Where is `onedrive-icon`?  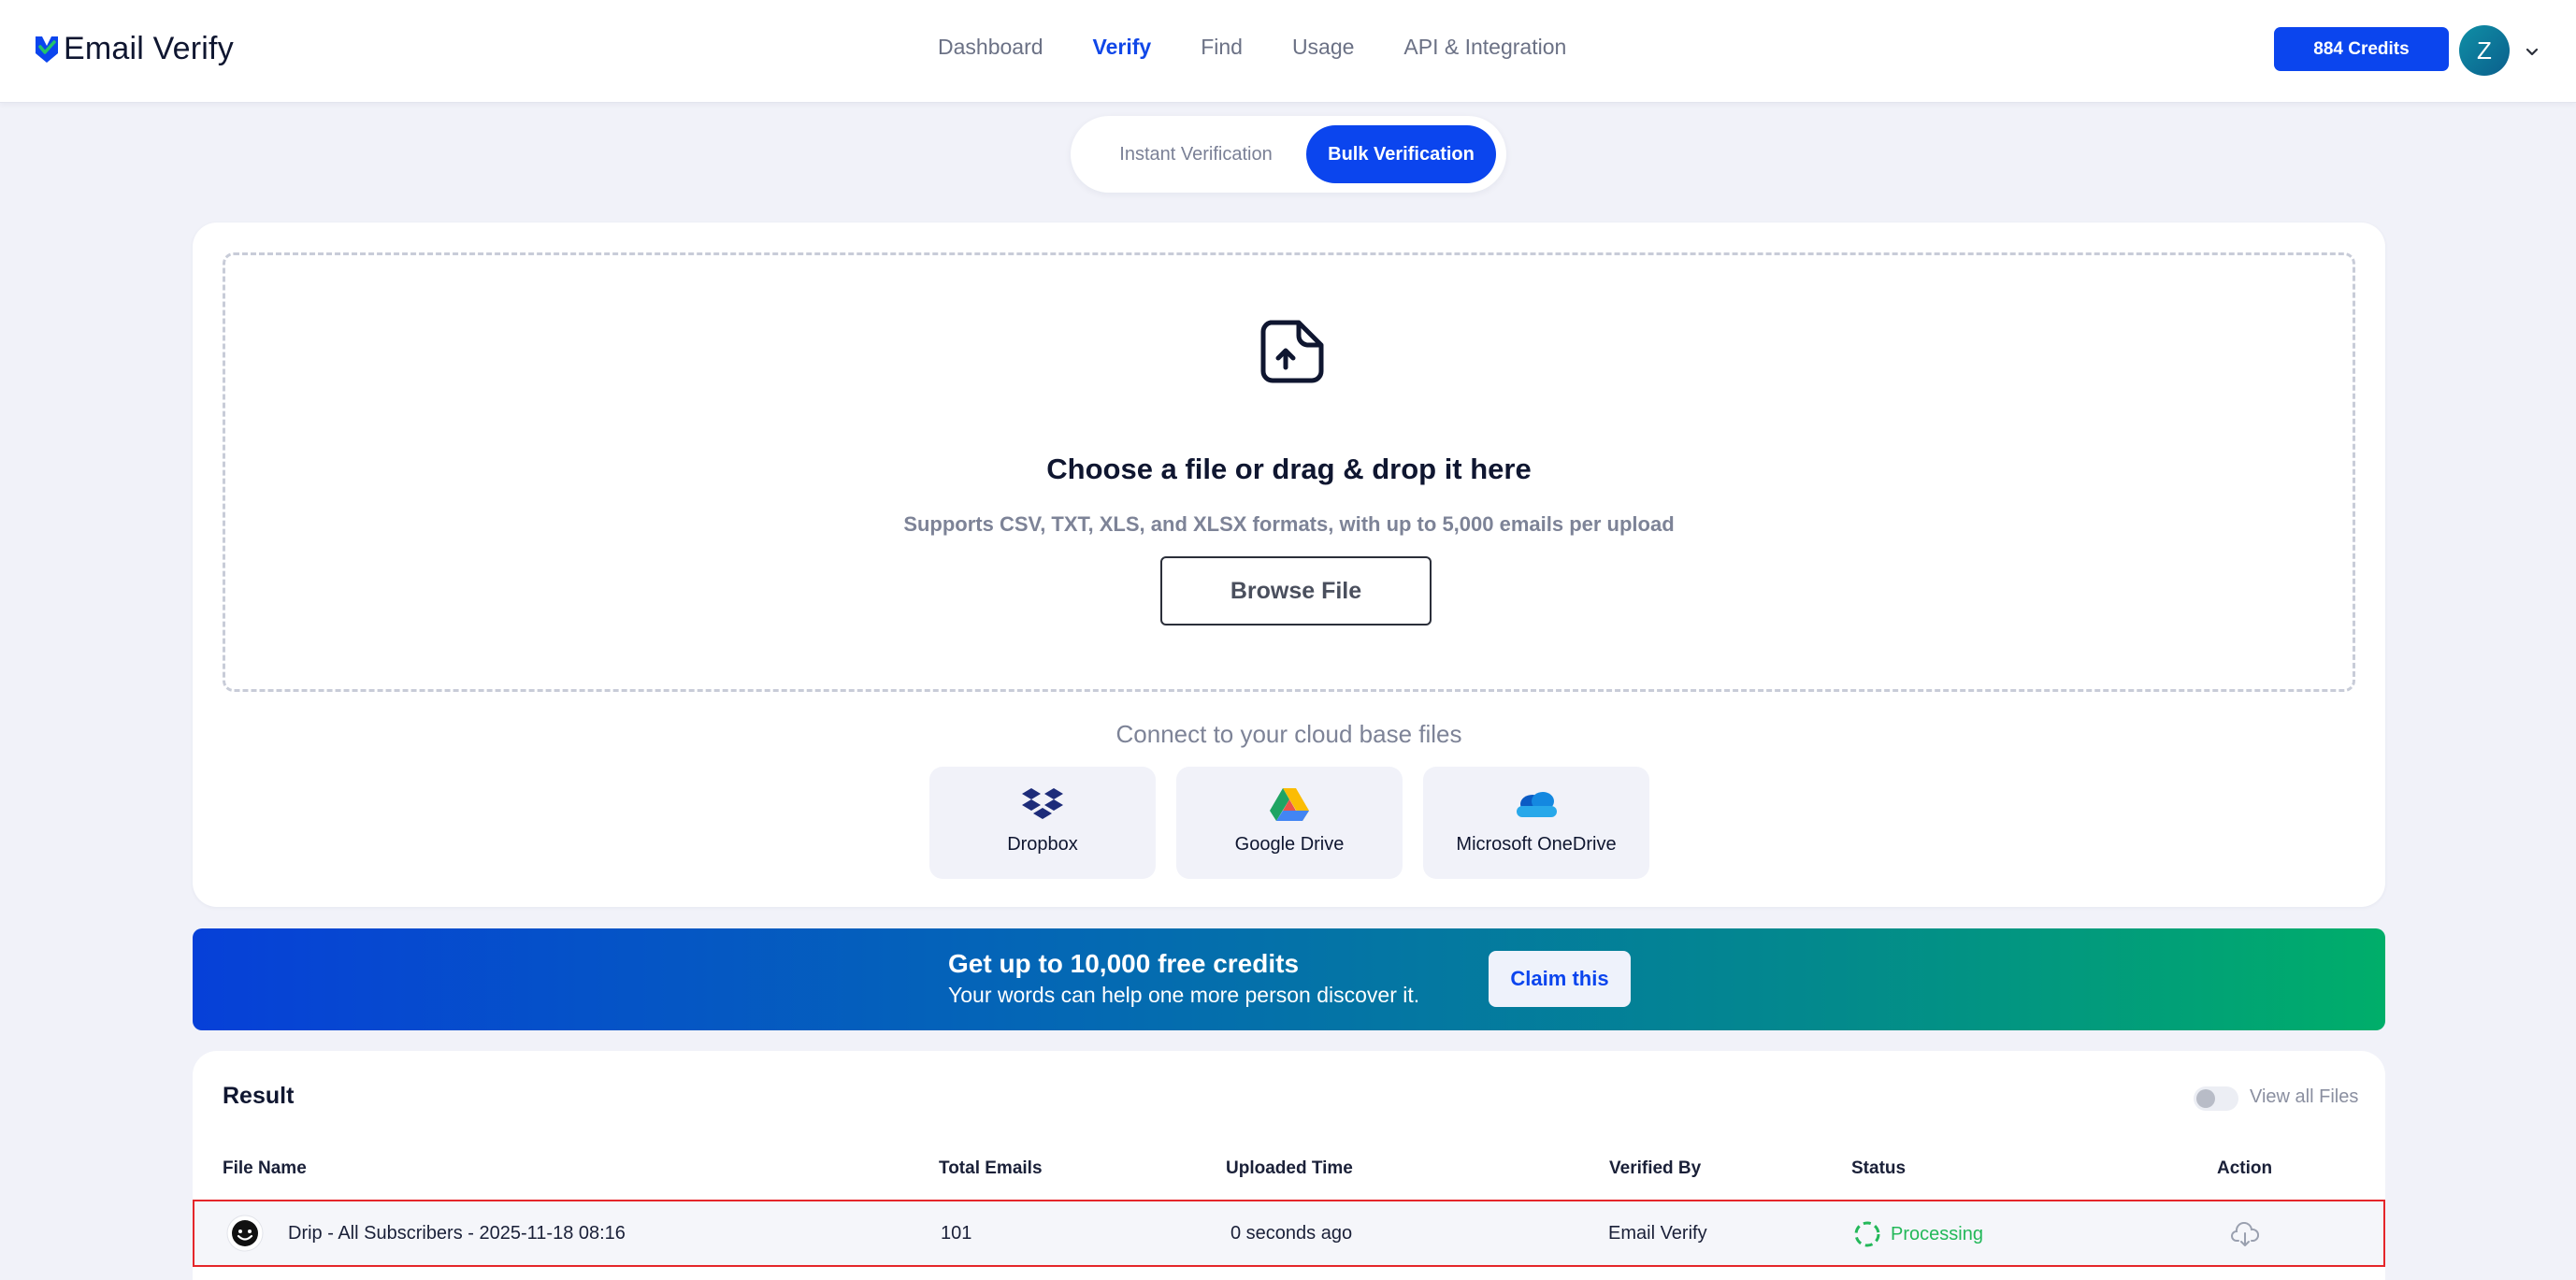
onedrive-icon is located at coordinates (1537, 805).